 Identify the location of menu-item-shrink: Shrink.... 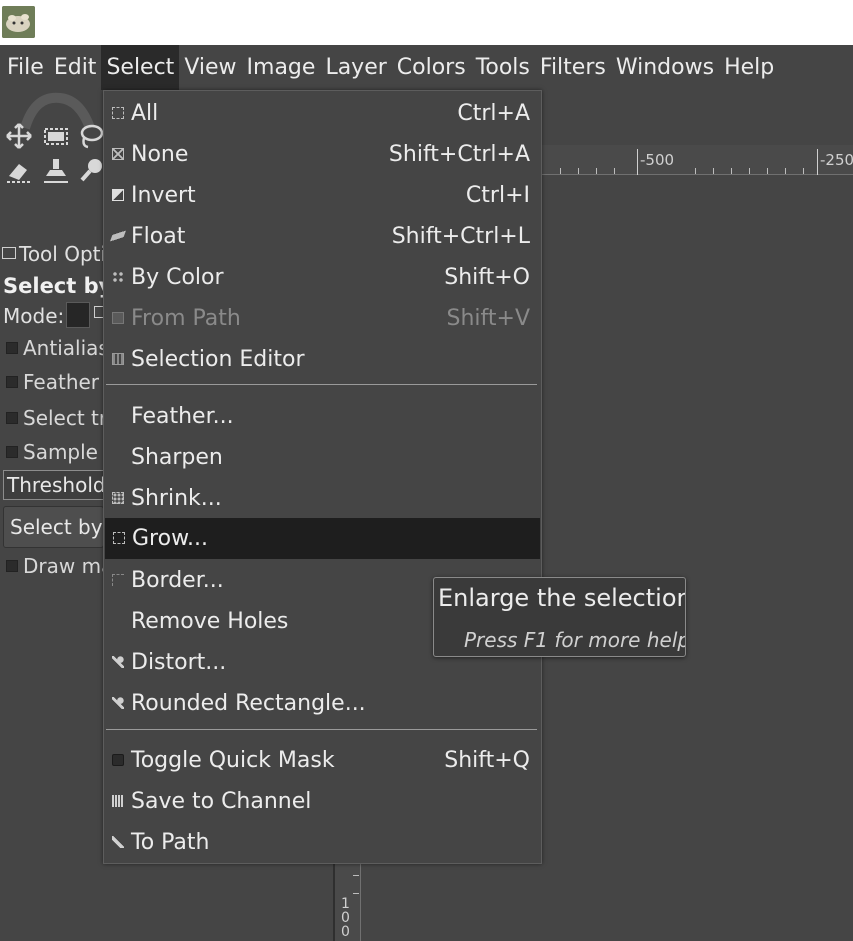
(322, 498).